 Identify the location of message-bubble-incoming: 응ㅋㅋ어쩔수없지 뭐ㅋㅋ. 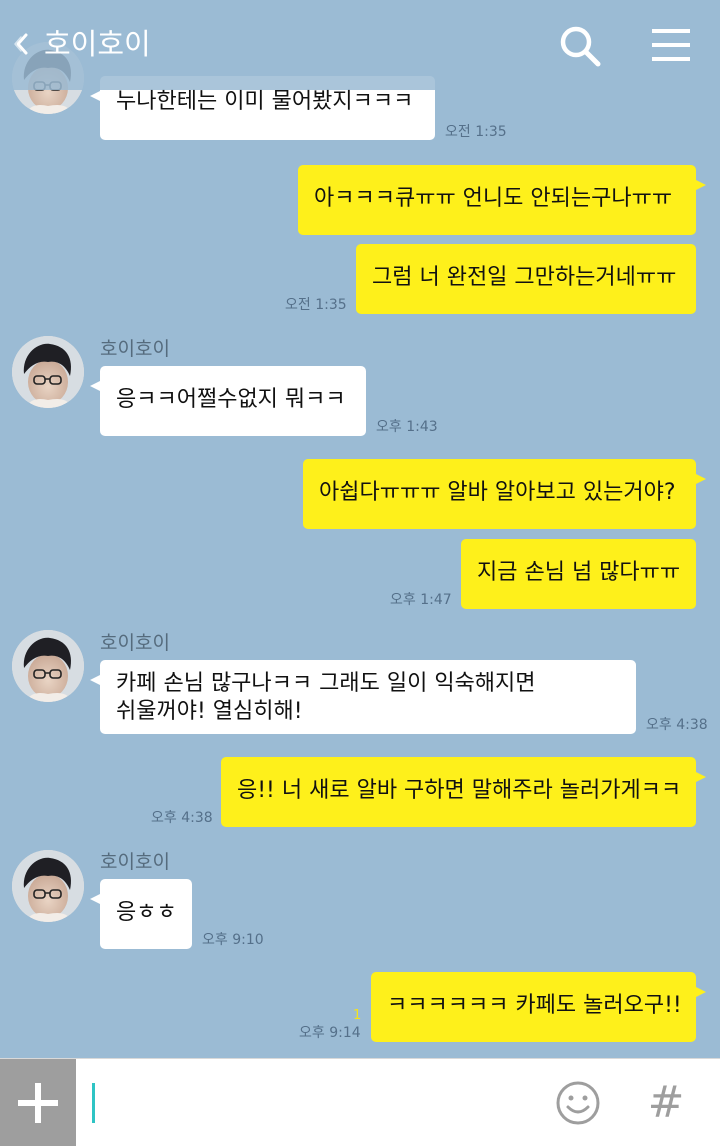
(228, 401).